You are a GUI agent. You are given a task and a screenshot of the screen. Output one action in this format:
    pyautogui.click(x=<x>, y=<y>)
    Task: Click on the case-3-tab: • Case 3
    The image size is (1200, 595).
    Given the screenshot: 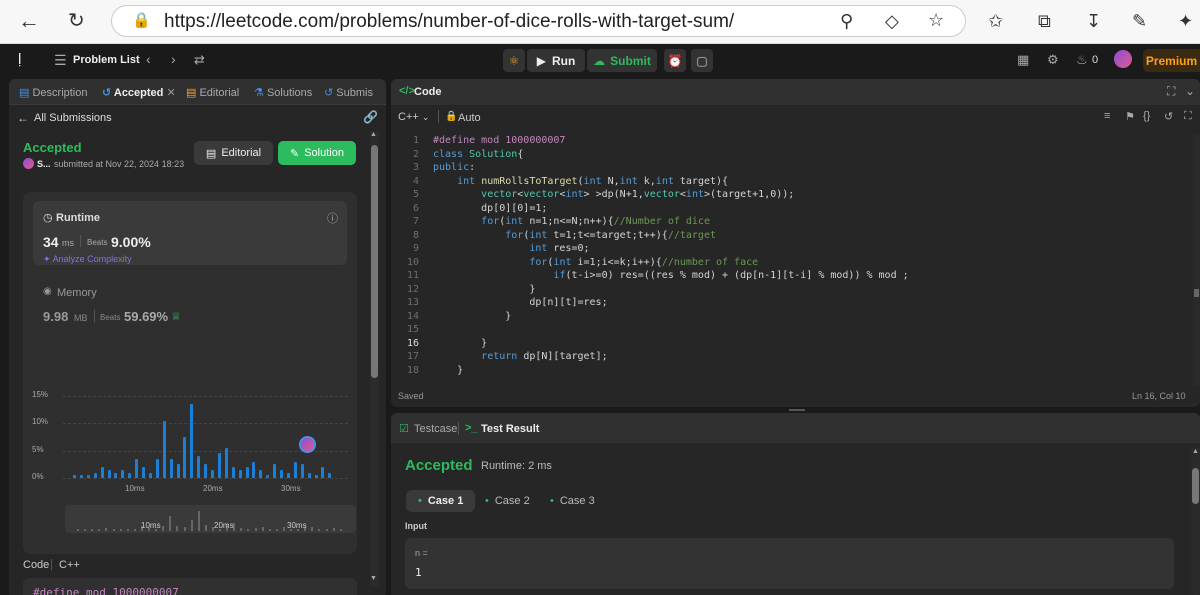 What is the action you would take?
    pyautogui.click(x=572, y=501)
    